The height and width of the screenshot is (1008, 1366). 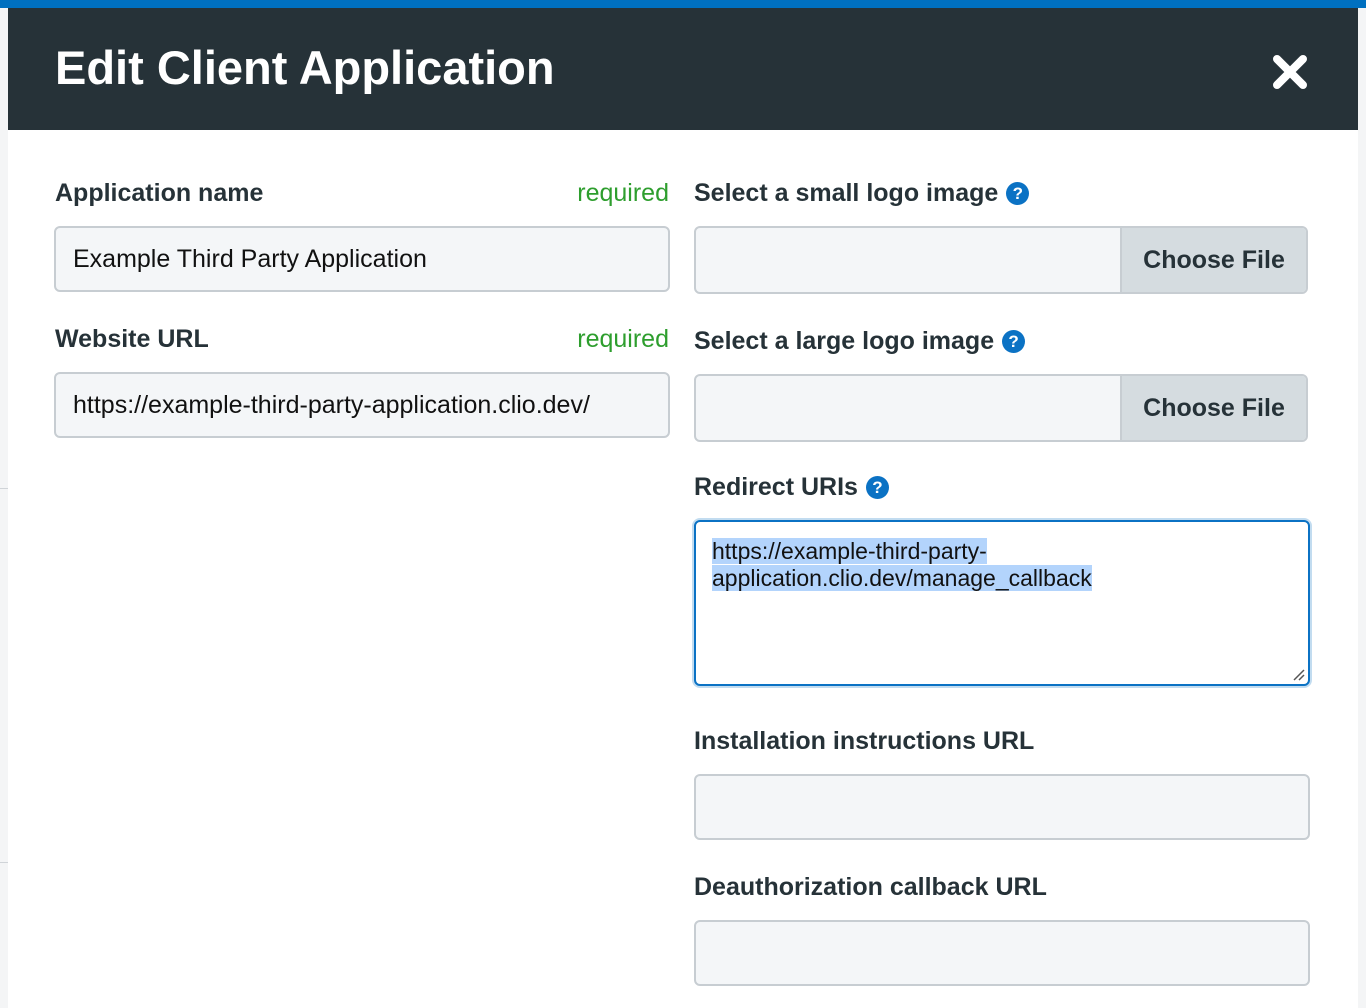 What do you see at coordinates (846, 193) in the screenshot?
I see `small-logo-label-text: Select a small logo image` at bounding box center [846, 193].